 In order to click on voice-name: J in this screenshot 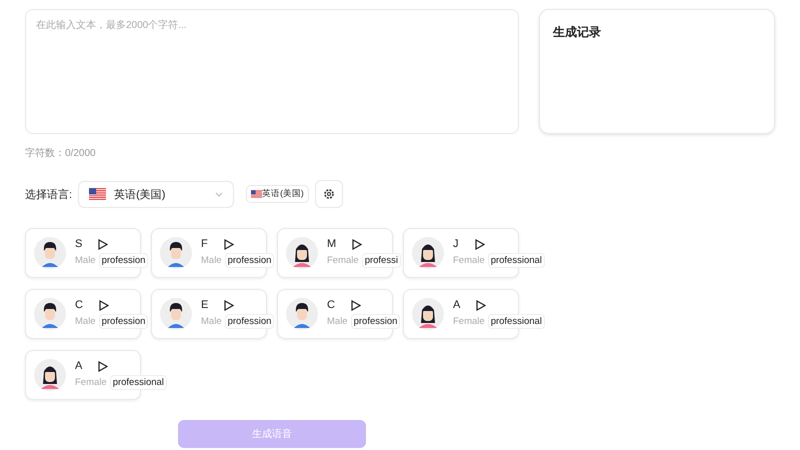, I will do `click(455, 244)`.